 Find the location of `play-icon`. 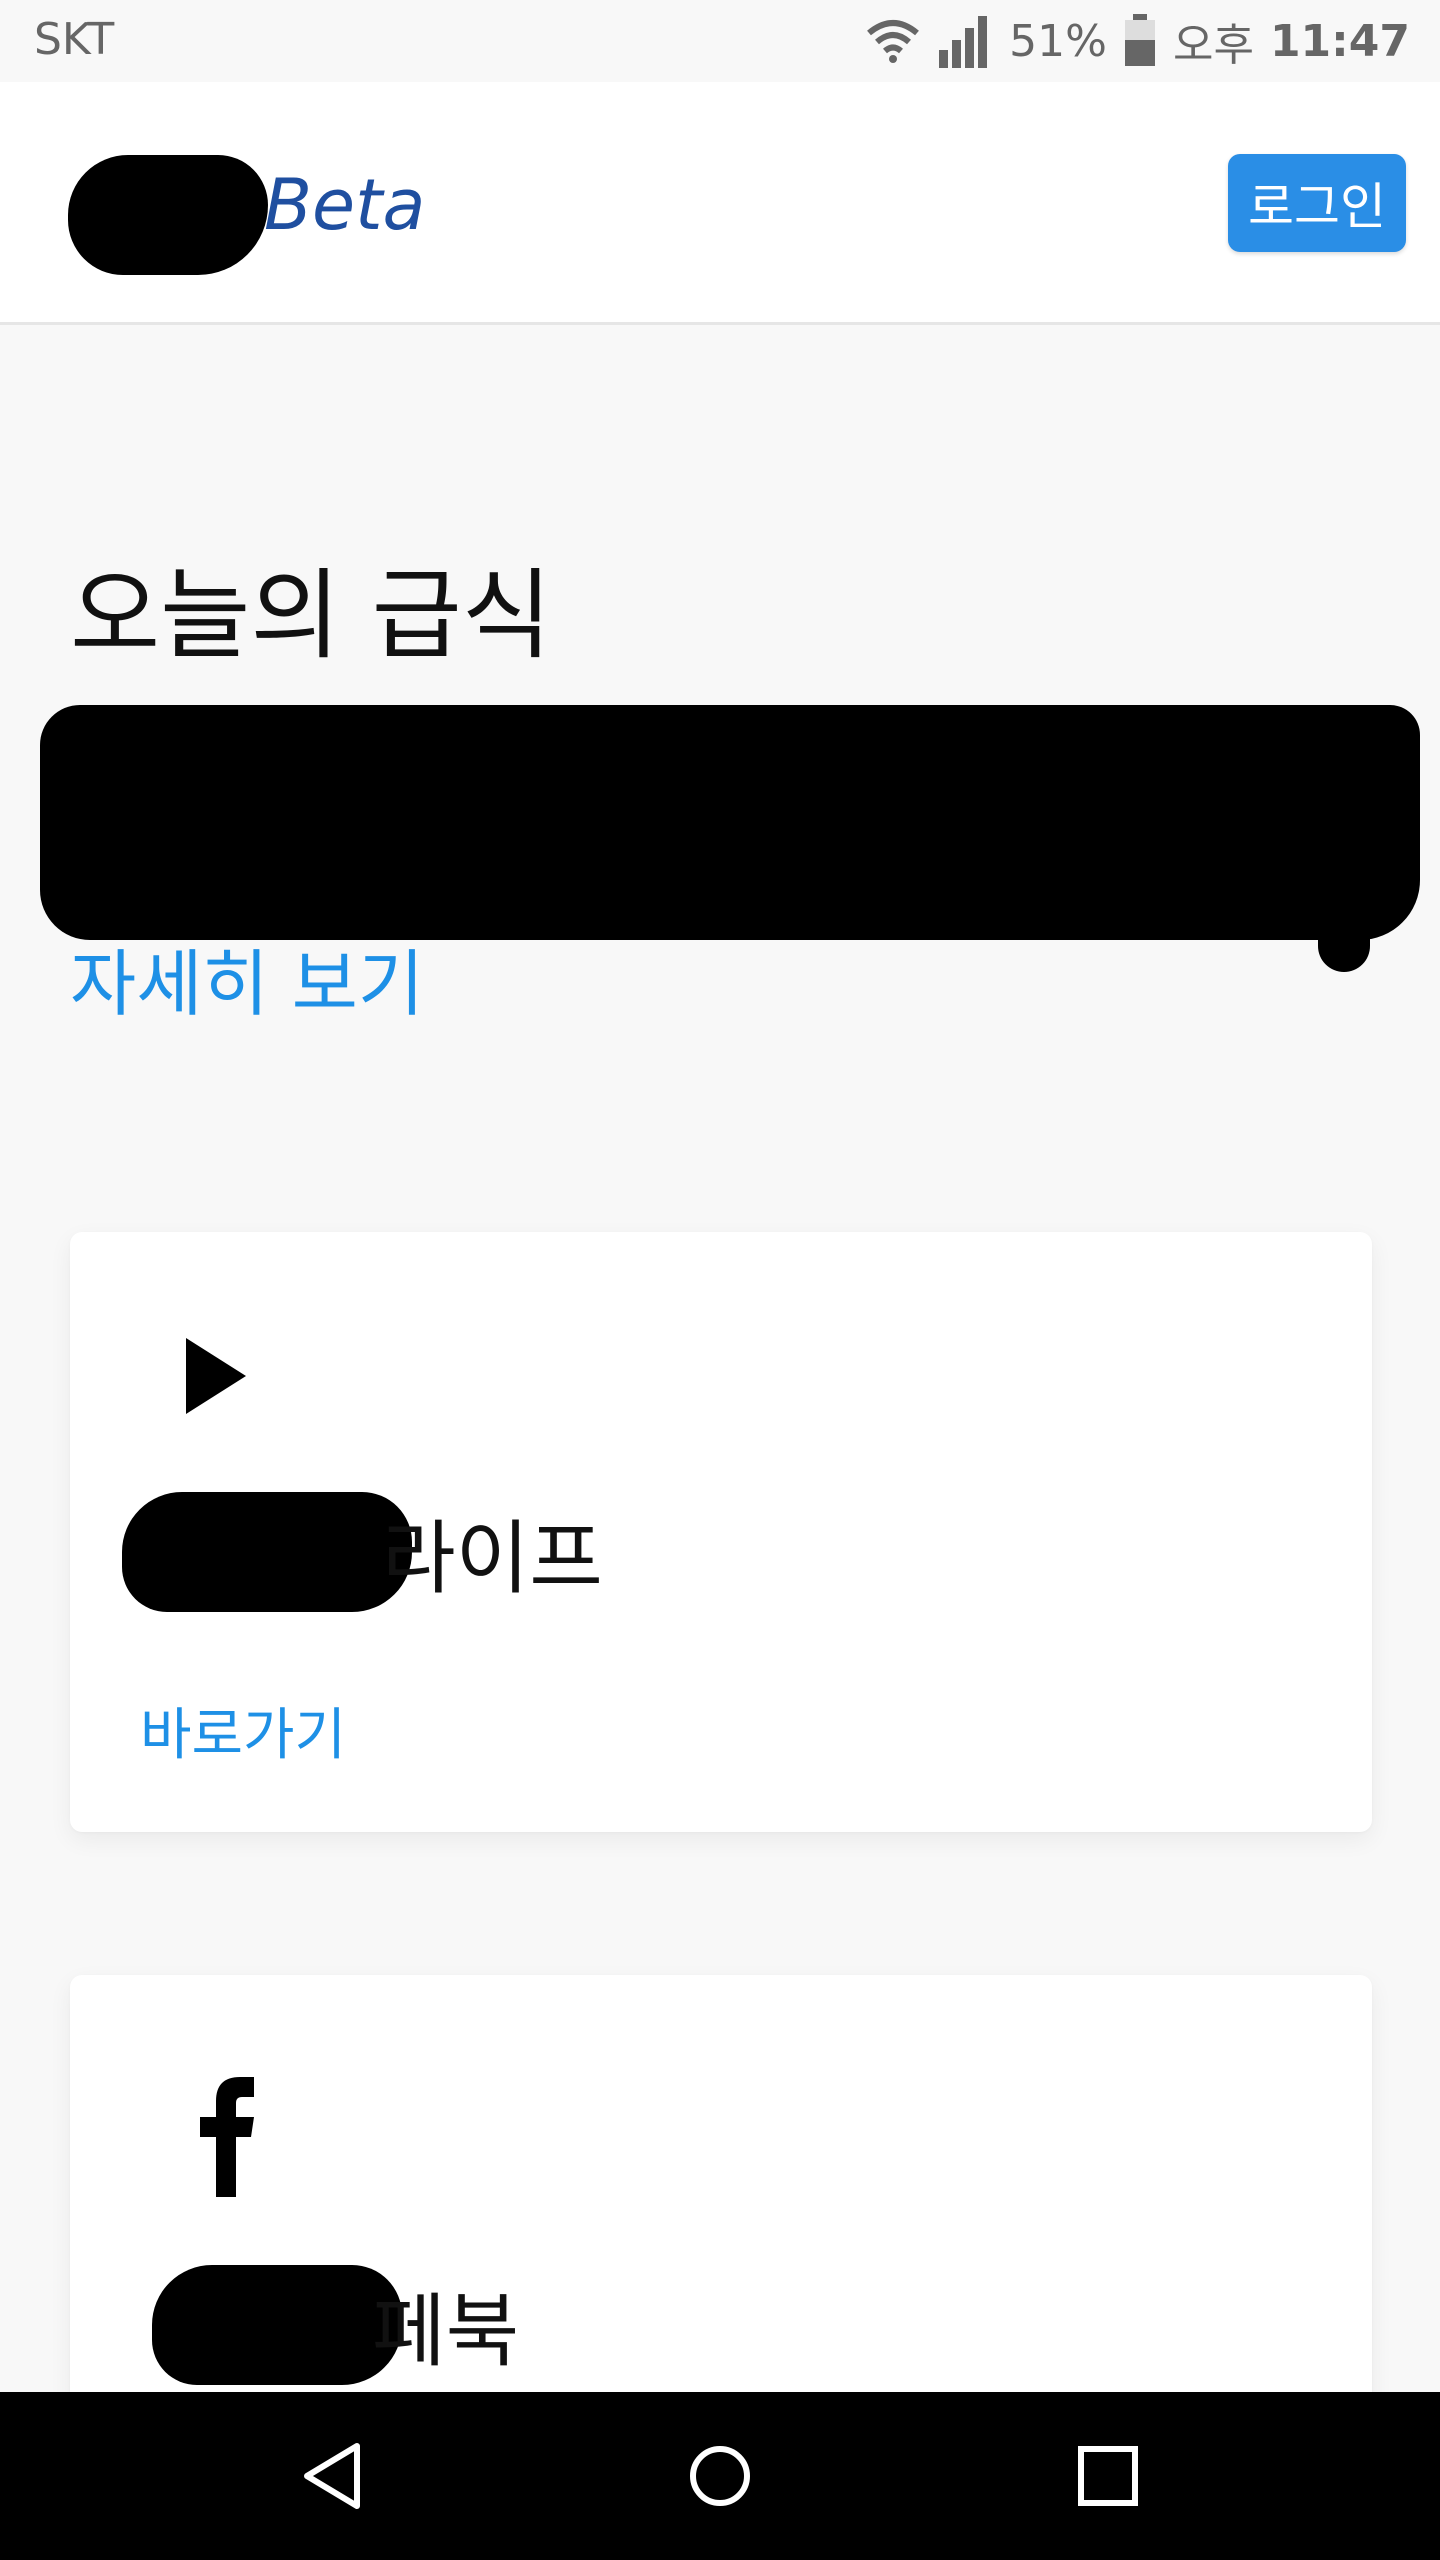

play-icon is located at coordinates (216, 1376).